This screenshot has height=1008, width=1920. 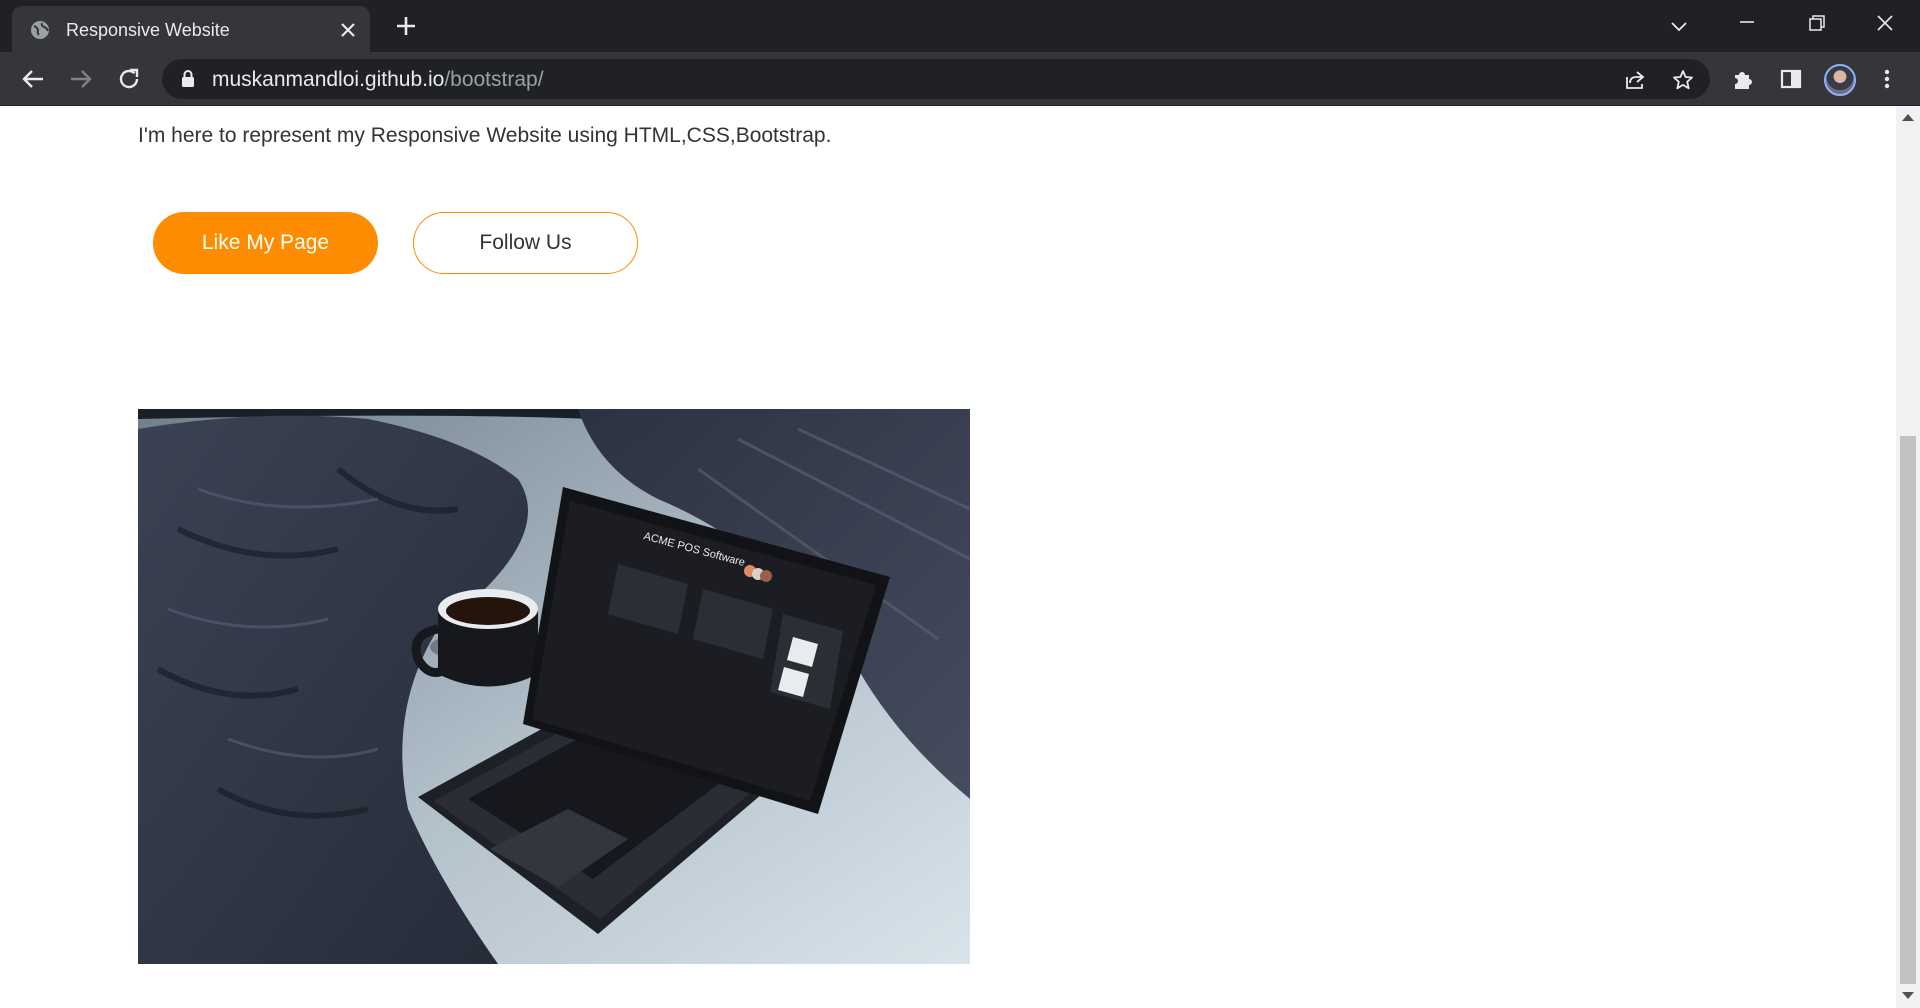 What do you see at coordinates (328, 79) in the screenshot?
I see `url-host: muskanmandloi.github.io` at bounding box center [328, 79].